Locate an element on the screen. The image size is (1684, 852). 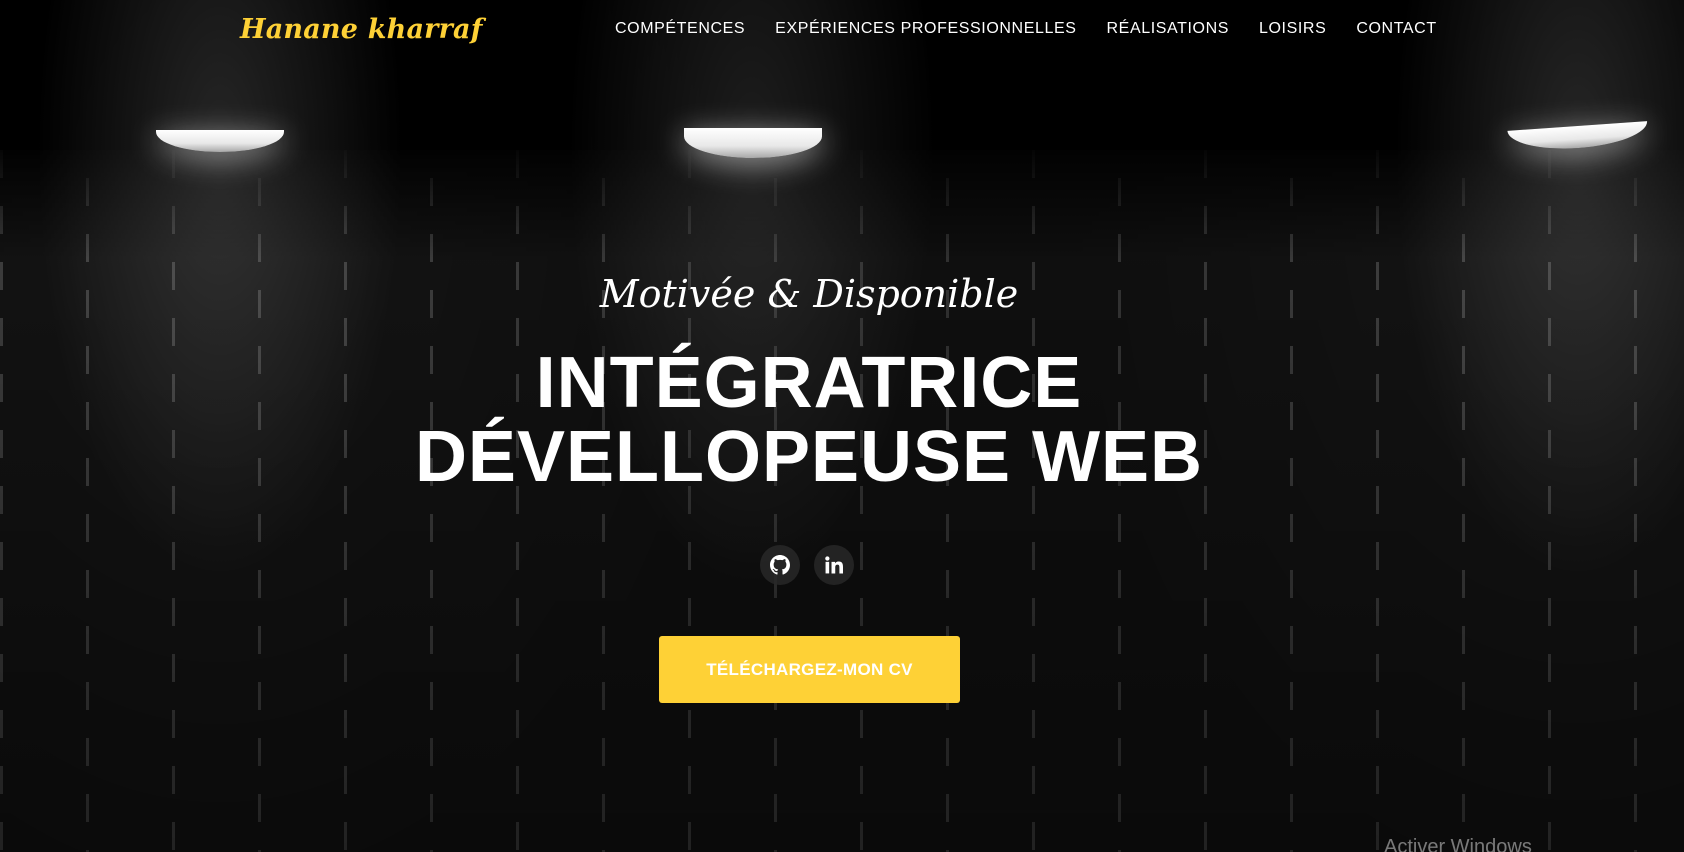
github-icon is located at coordinates (780, 565).